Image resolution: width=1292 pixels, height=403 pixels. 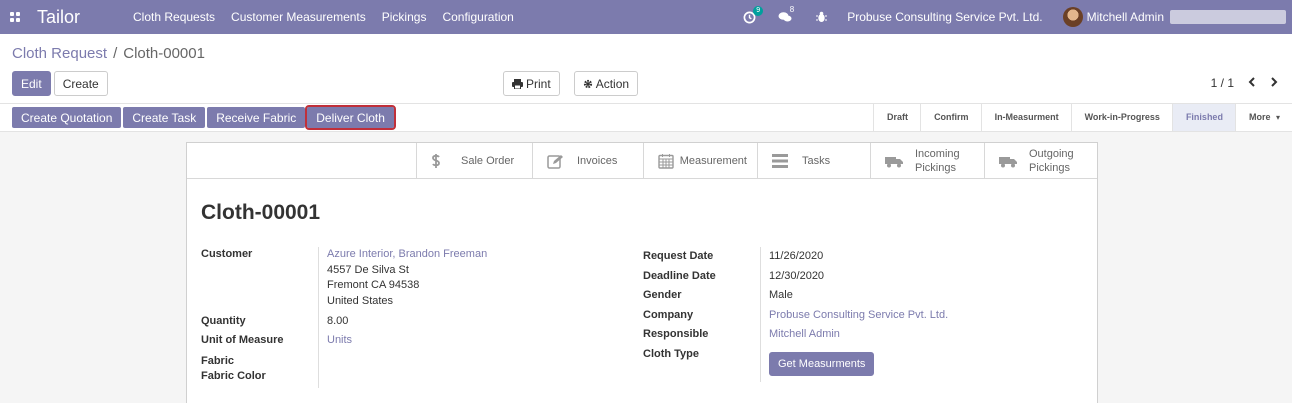 I want to click on sale-order-smart-button: Sale Order, so click(x=474, y=161).